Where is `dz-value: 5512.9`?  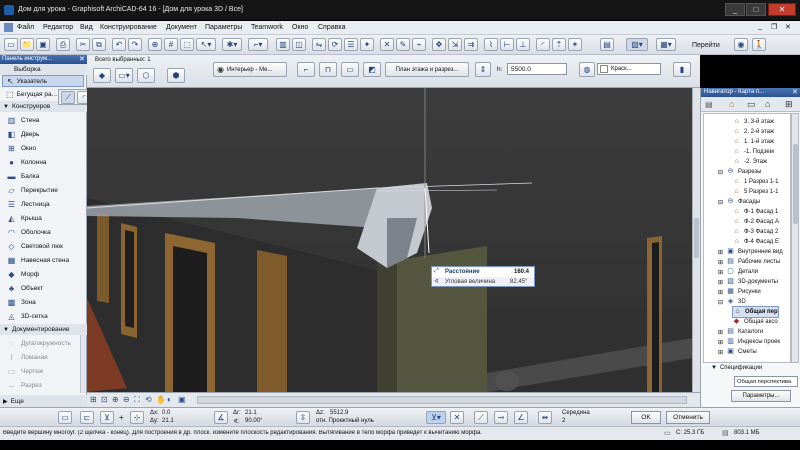
dz-value: 5512.9 is located at coordinates (339, 413).